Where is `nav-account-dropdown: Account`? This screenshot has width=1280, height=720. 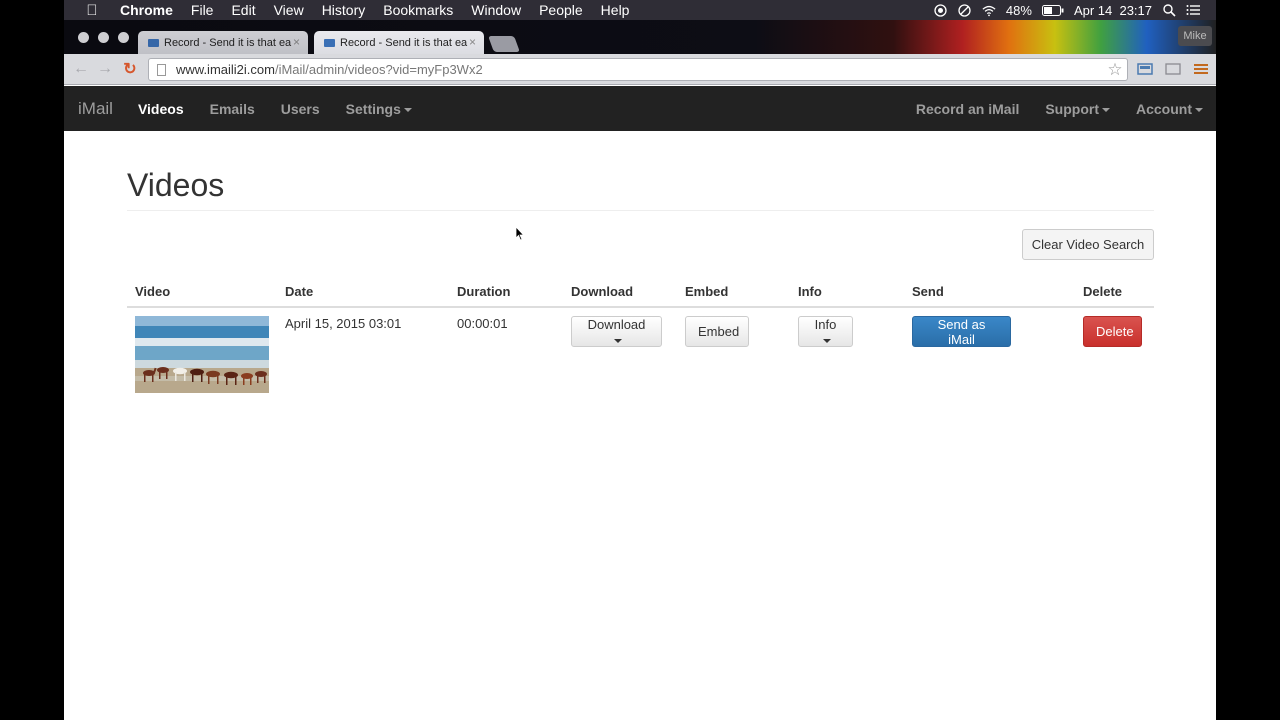
nav-account-dropdown: Account is located at coordinates (1169, 109).